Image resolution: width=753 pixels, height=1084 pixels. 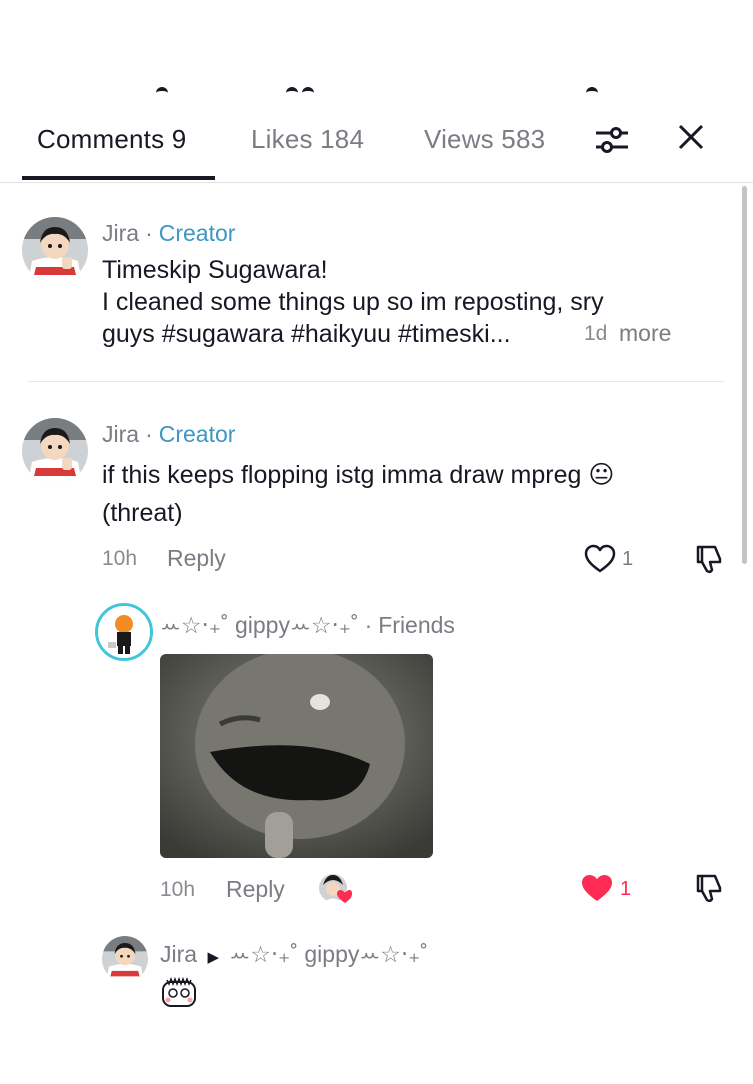 What do you see at coordinates (645, 333) in the screenshot?
I see `more-link: more` at bounding box center [645, 333].